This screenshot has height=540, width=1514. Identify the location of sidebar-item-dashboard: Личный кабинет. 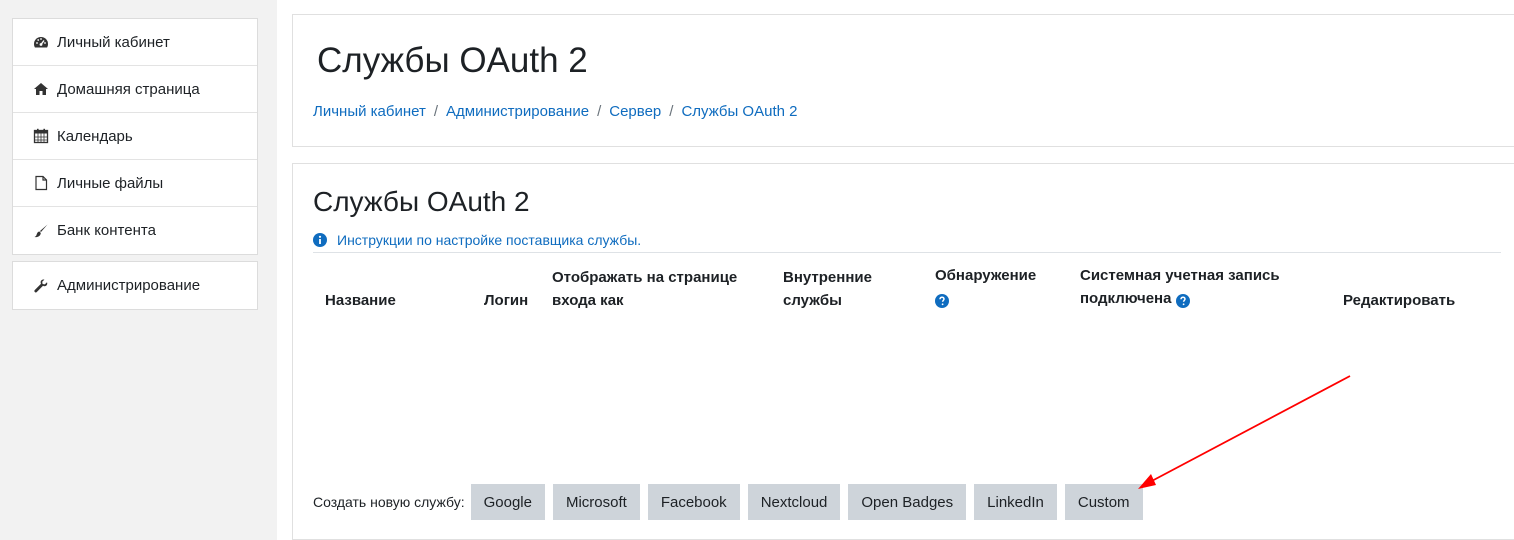
(135, 42).